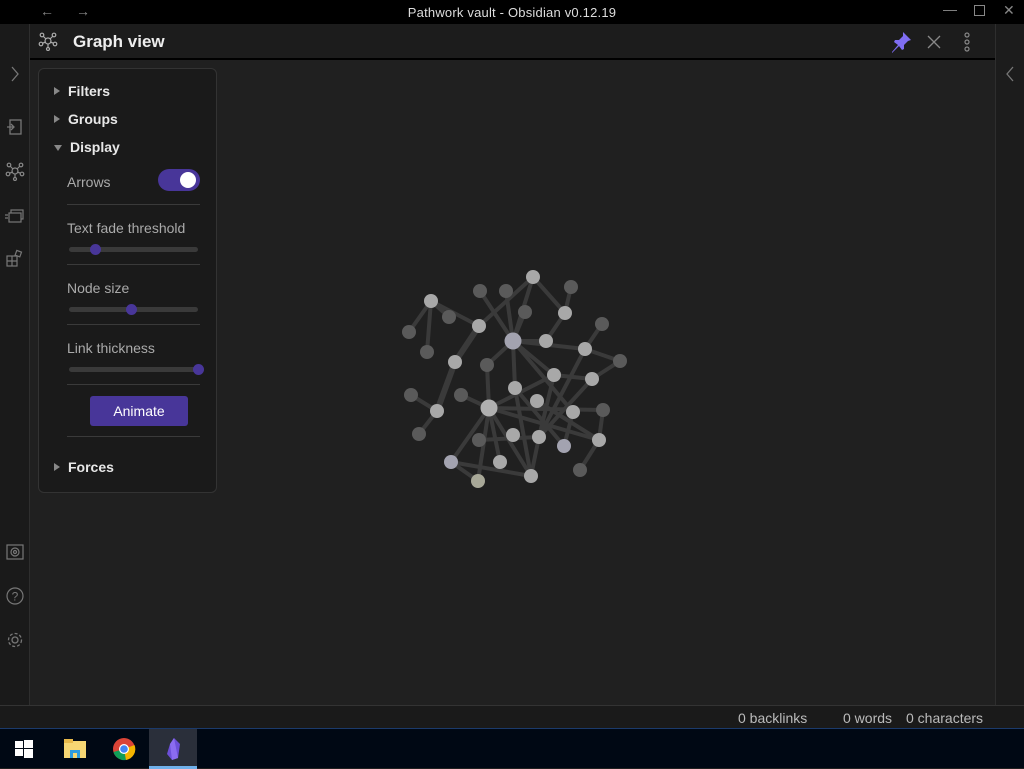  I want to click on animate-button: Animate, so click(139, 411).